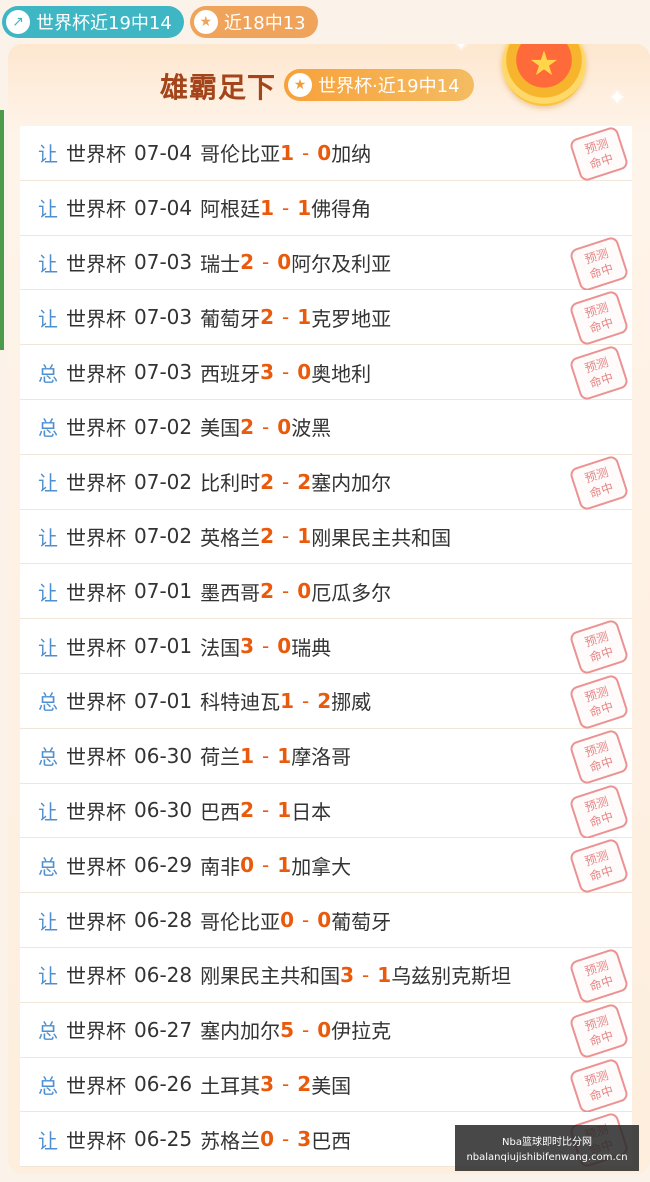 The width and height of the screenshot is (650, 1182). What do you see at coordinates (220, 263) in the screenshot?
I see `home-team: 瑞士` at bounding box center [220, 263].